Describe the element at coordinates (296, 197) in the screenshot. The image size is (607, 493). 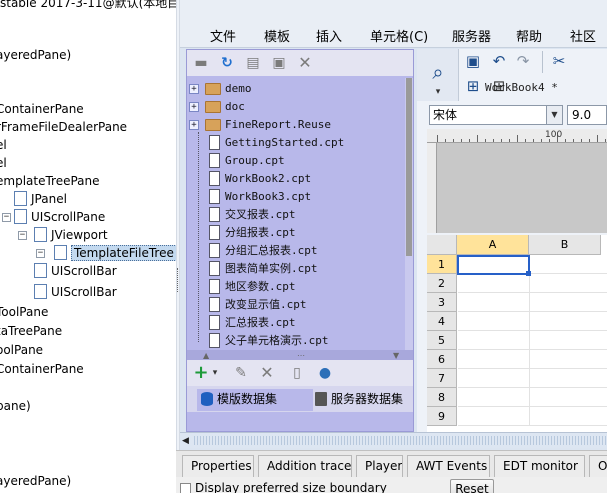
I see `file-item: WorkBook3.cpt` at that location.